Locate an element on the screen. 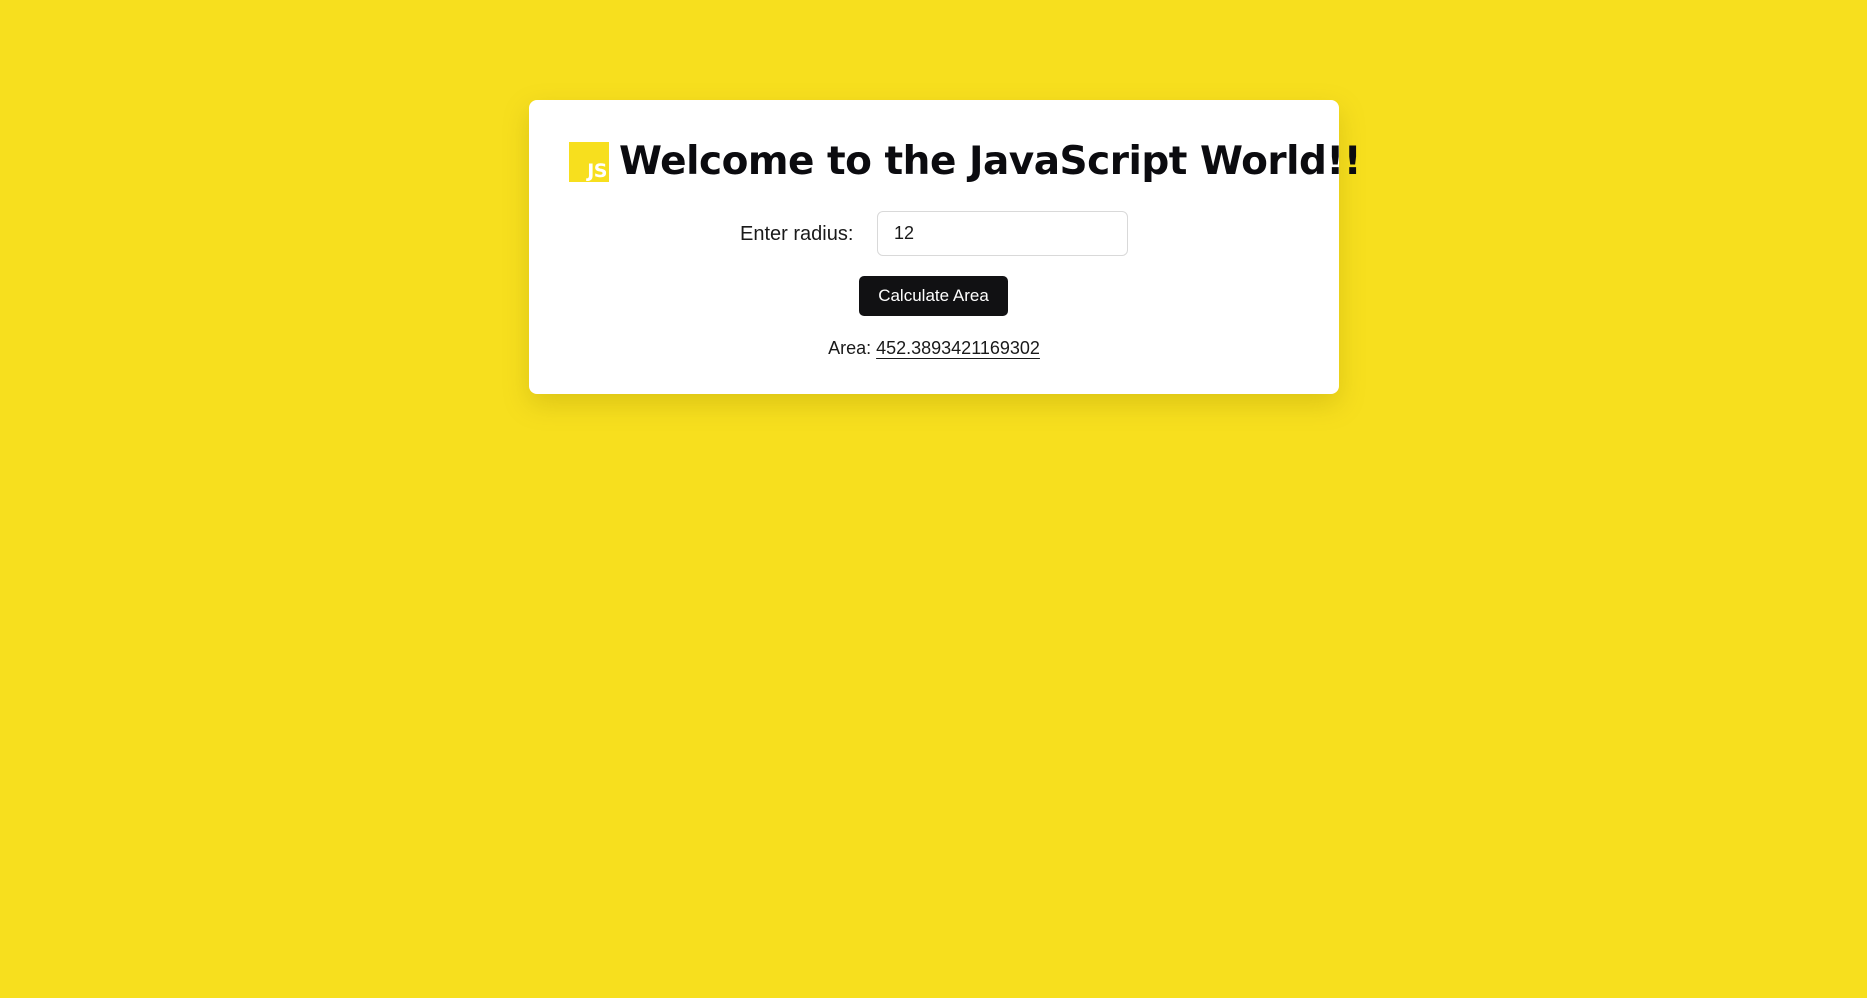  area-value: 452.3893421169302 is located at coordinates (958, 348).